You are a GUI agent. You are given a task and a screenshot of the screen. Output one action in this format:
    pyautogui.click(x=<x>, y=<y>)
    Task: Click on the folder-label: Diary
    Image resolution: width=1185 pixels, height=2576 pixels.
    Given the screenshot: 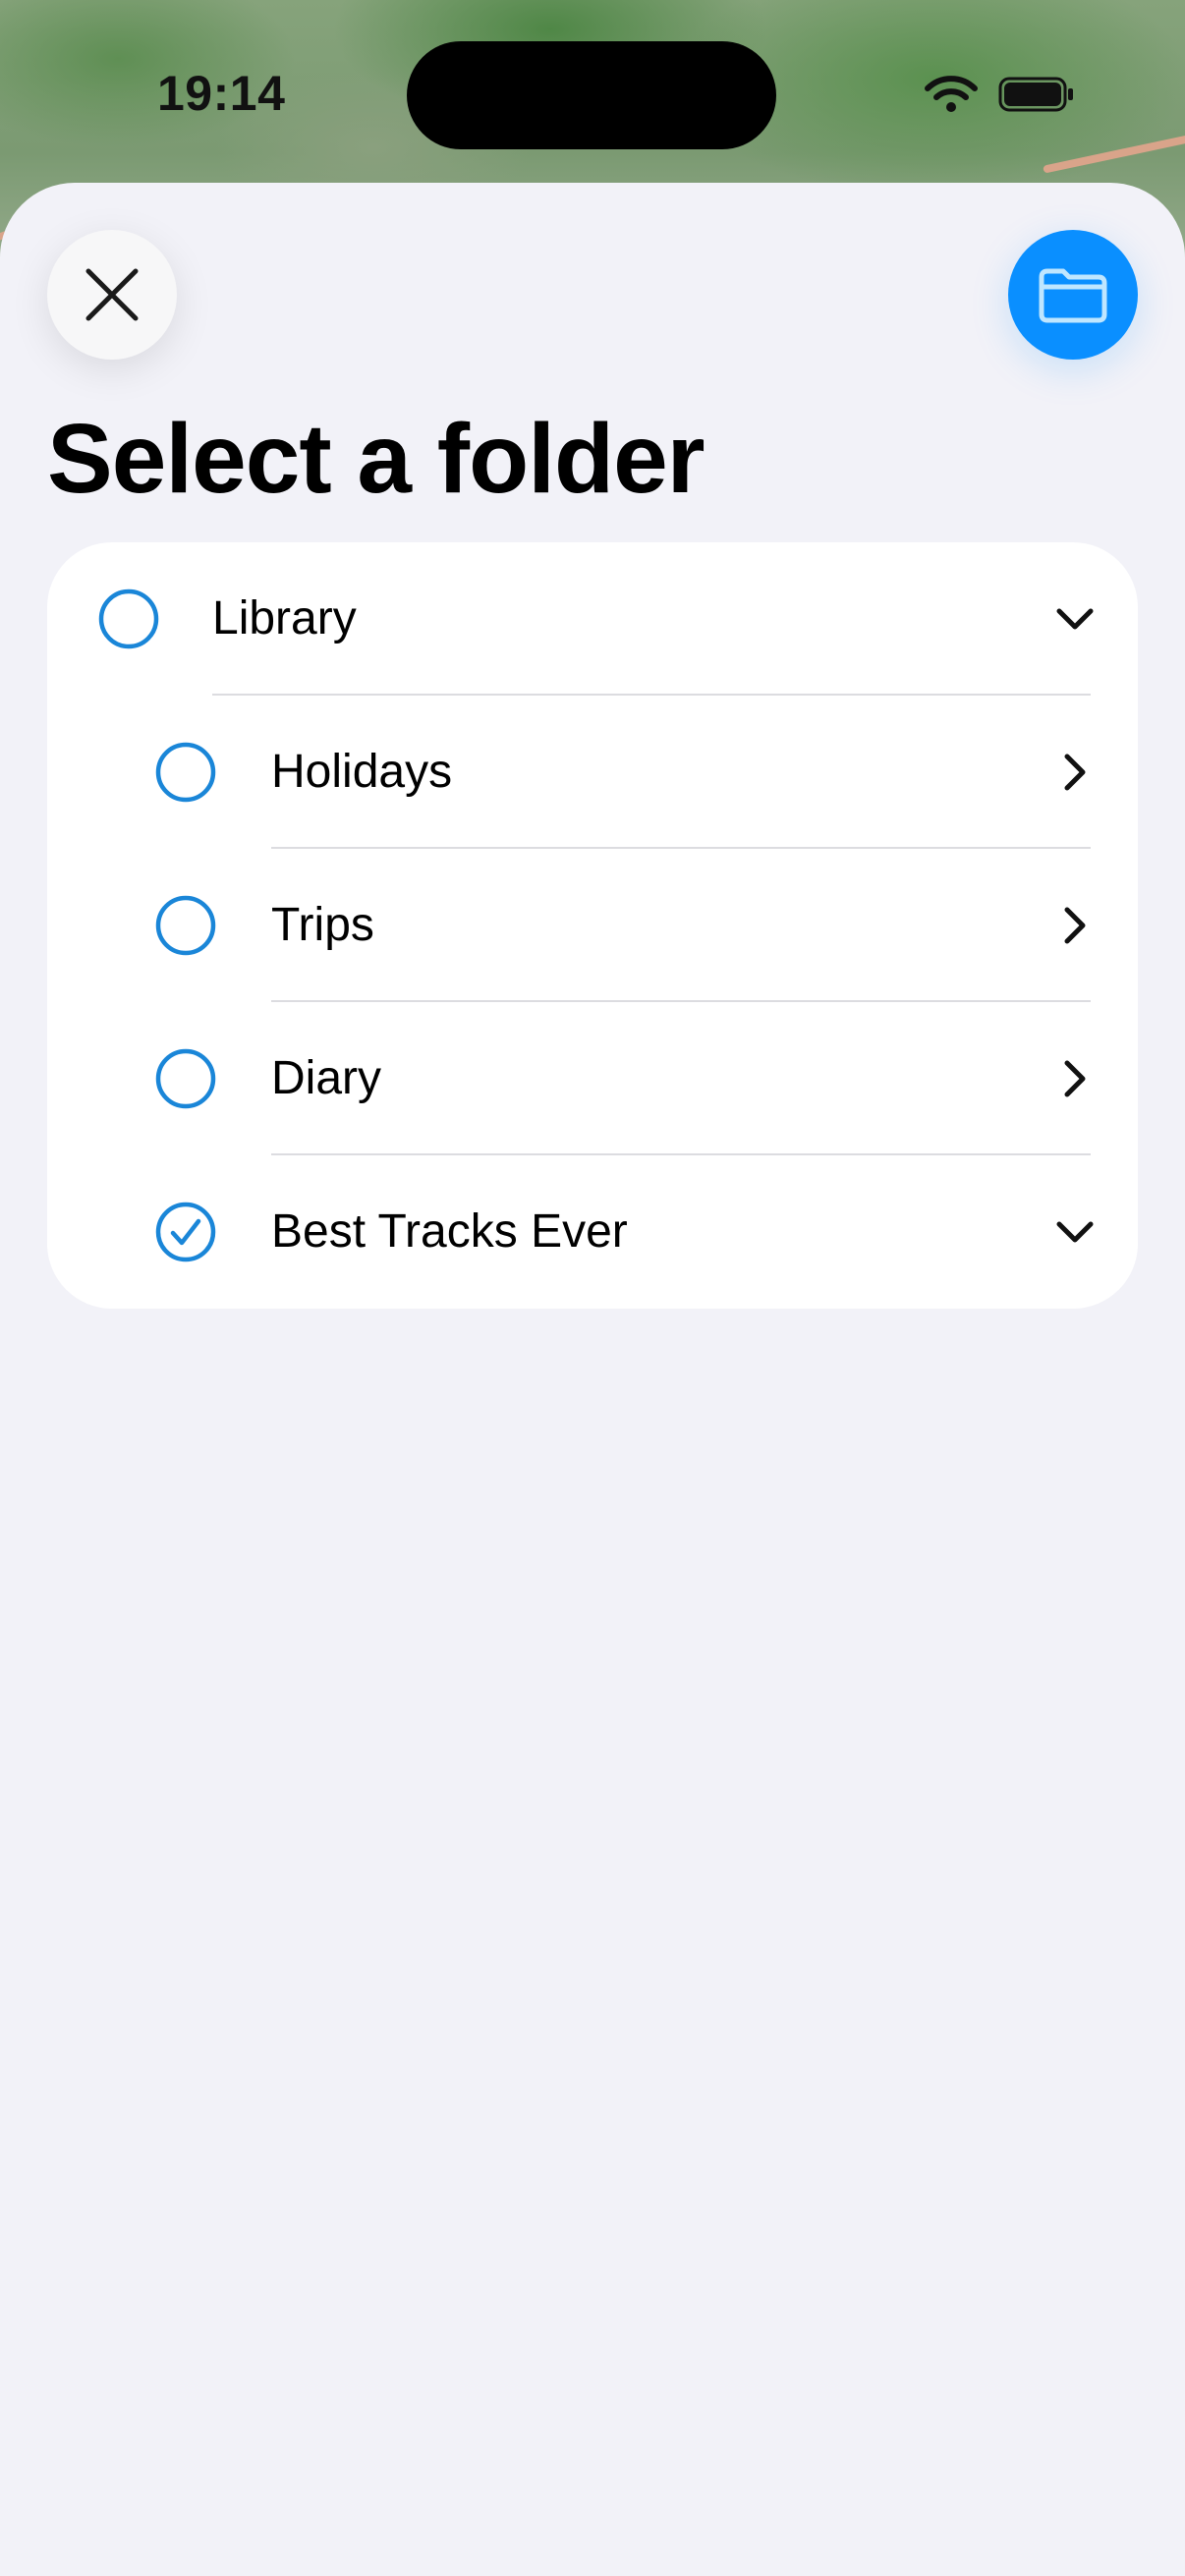 What is the action you would take?
    pyautogui.click(x=326, y=1078)
    